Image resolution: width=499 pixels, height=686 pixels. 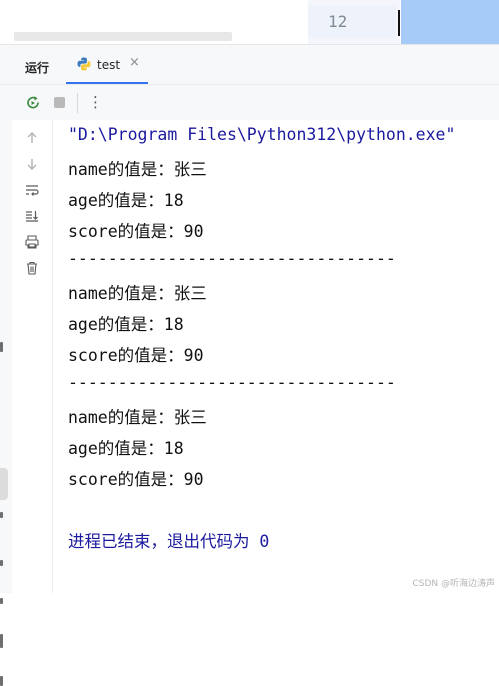 What do you see at coordinates (4, 484) in the screenshot?
I see `rail-tab` at bounding box center [4, 484].